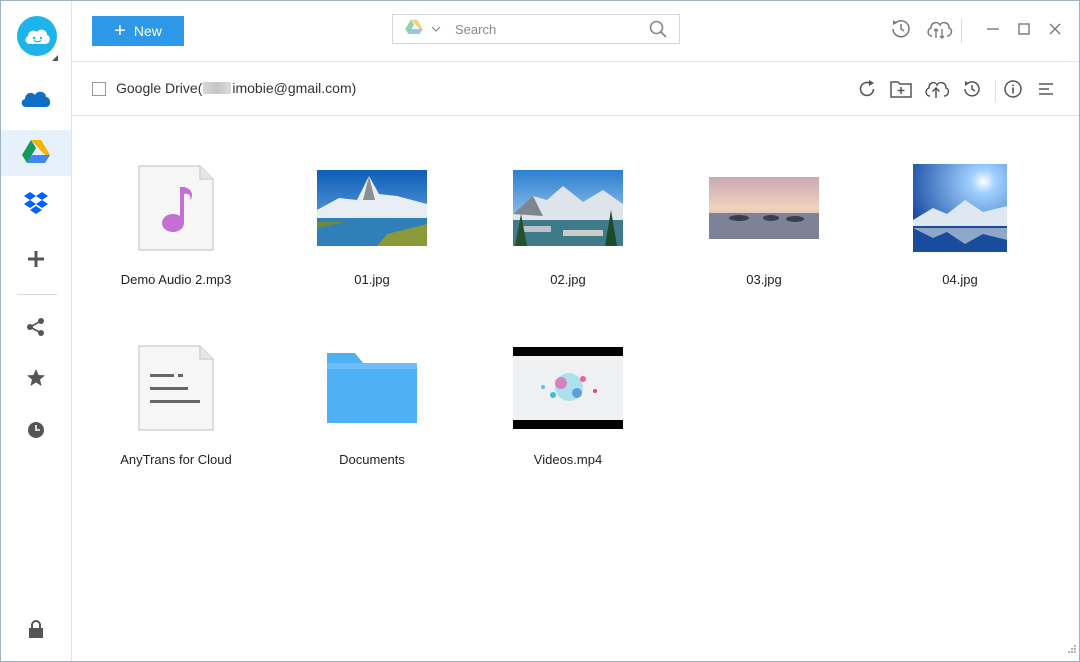 This screenshot has height=662, width=1080. What do you see at coordinates (37, 36) in the screenshot?
I see `app-logo` at bounding box center [37, 36].